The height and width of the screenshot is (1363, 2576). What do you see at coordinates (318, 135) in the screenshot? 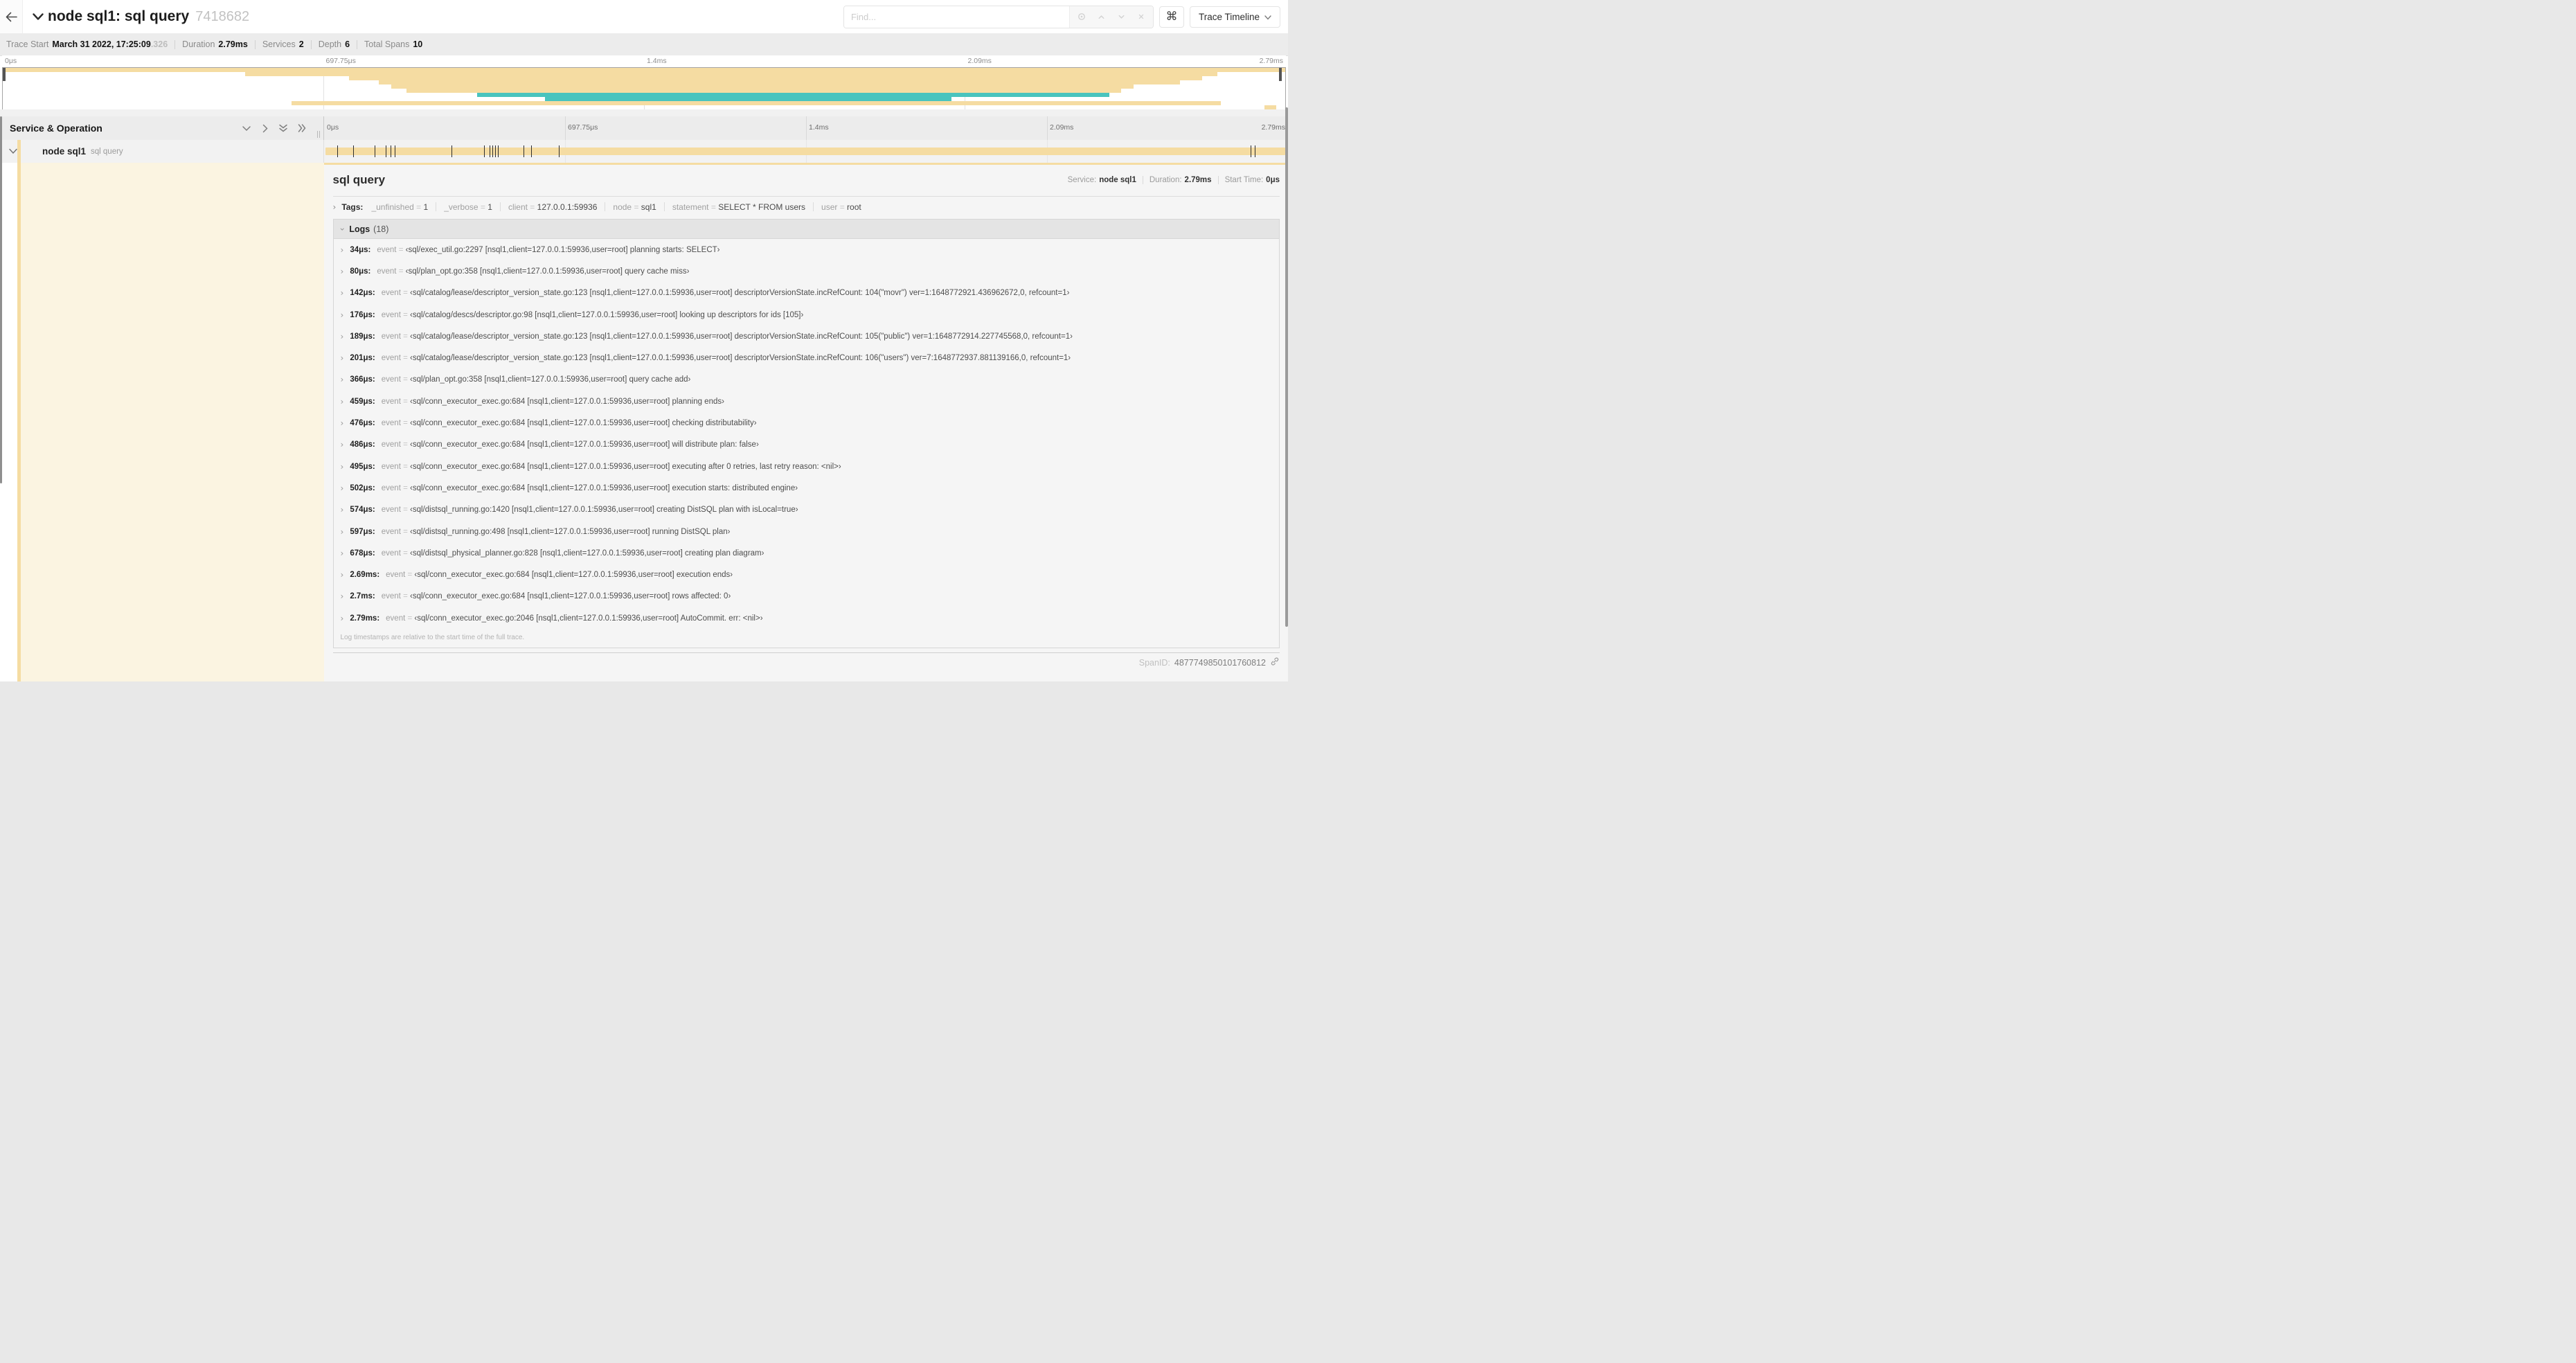
I see `column-resizer-grip` at bounding box center [318, 135].